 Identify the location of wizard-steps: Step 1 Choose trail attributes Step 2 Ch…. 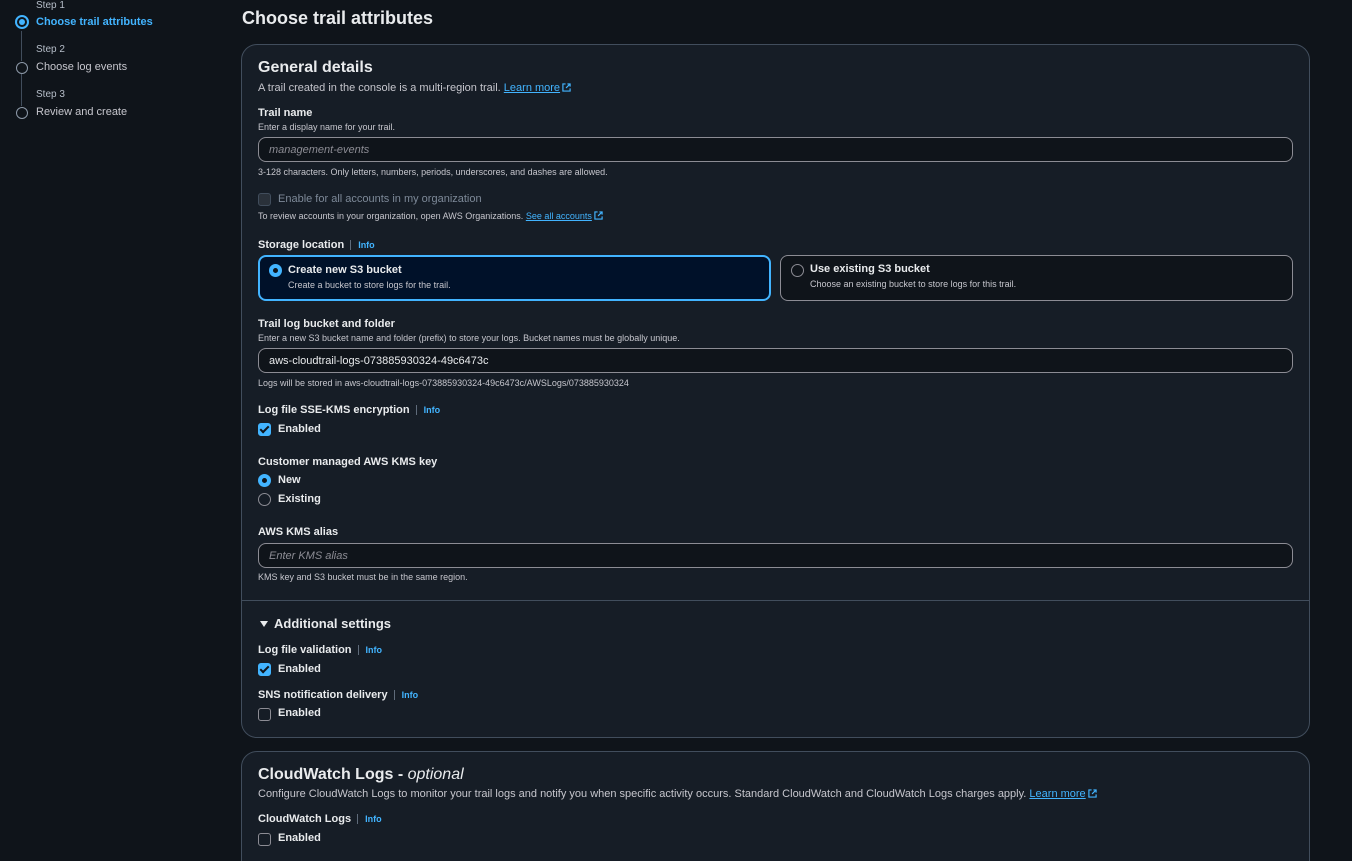
(100, 430).